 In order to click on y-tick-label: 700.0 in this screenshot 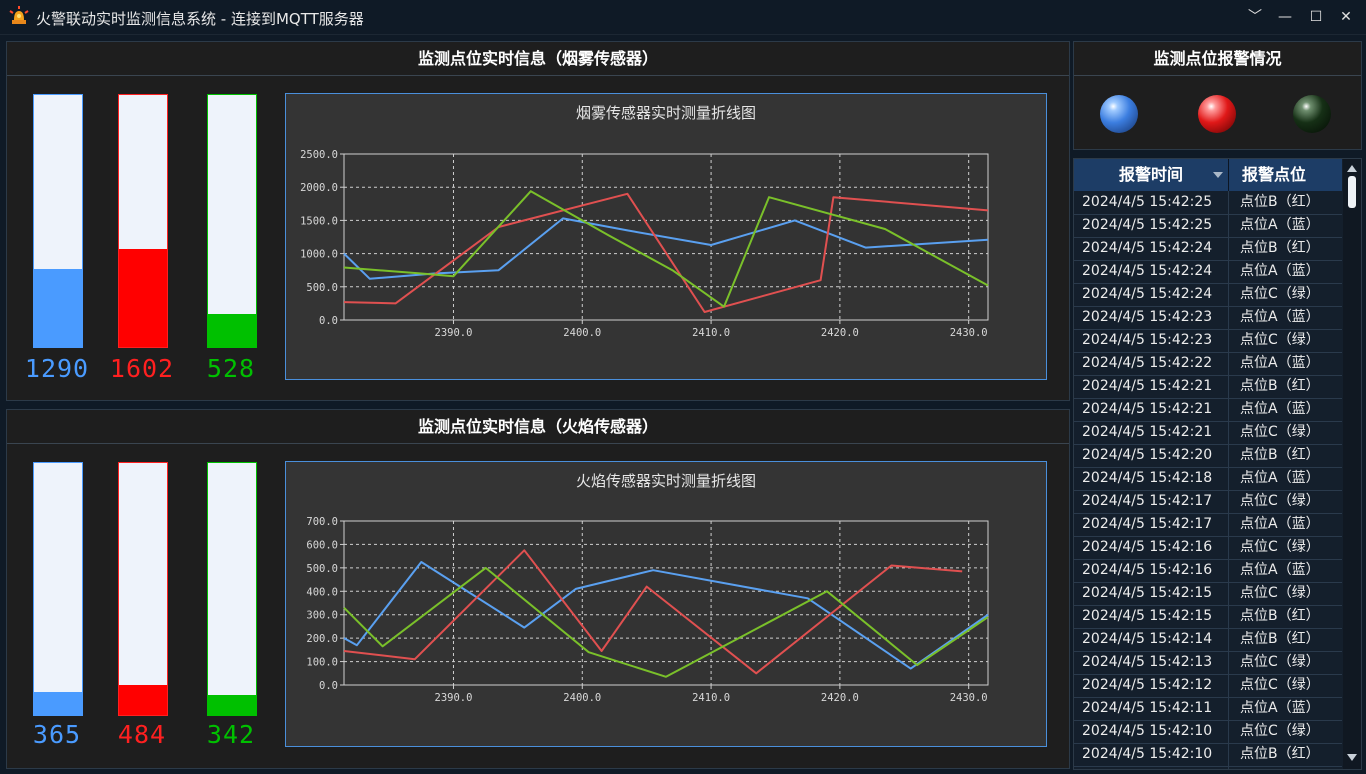, I will do `click(322, 522)`.